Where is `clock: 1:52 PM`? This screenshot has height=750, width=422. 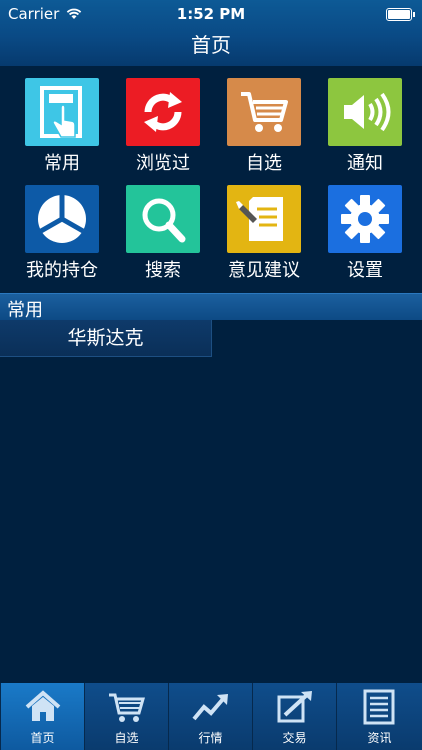 clock: 1:52 PM is located at coordinates (211, 14).